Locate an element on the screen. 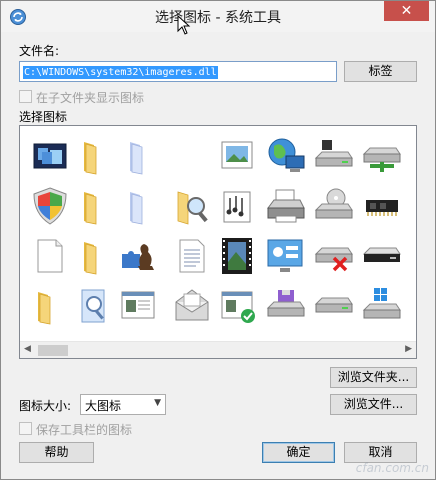  display-screens-icon is located at coordinates (50, 156).